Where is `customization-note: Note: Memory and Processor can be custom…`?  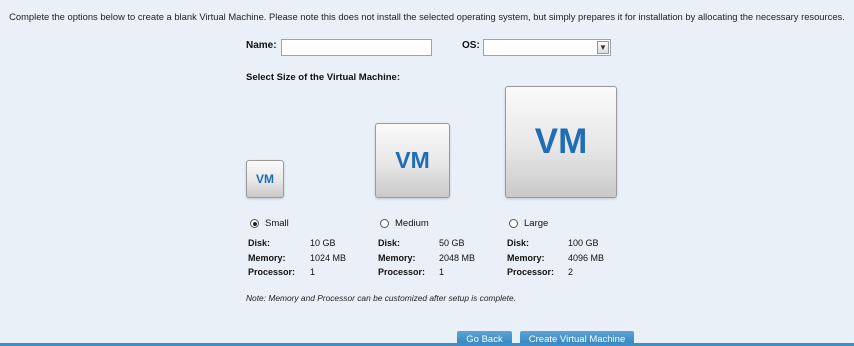 customization-note: Note: Memory and Processor can be custom… is located at coordinates (381, 298).